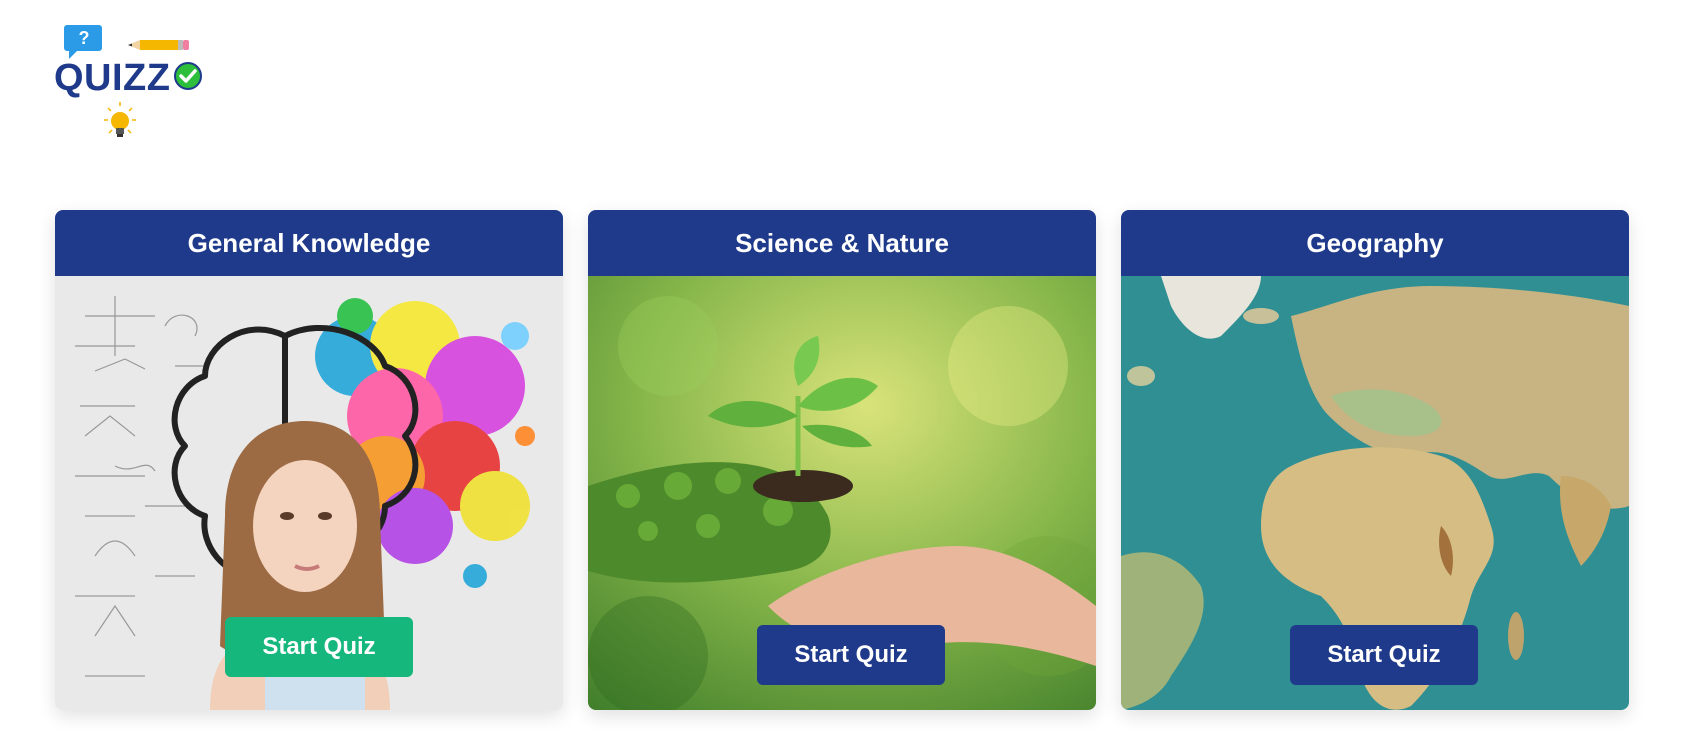  What do you see at coordinates (842, 243) in the screenshot?
I see `card-title: Science & Nature` at bounding box center [842, 243].